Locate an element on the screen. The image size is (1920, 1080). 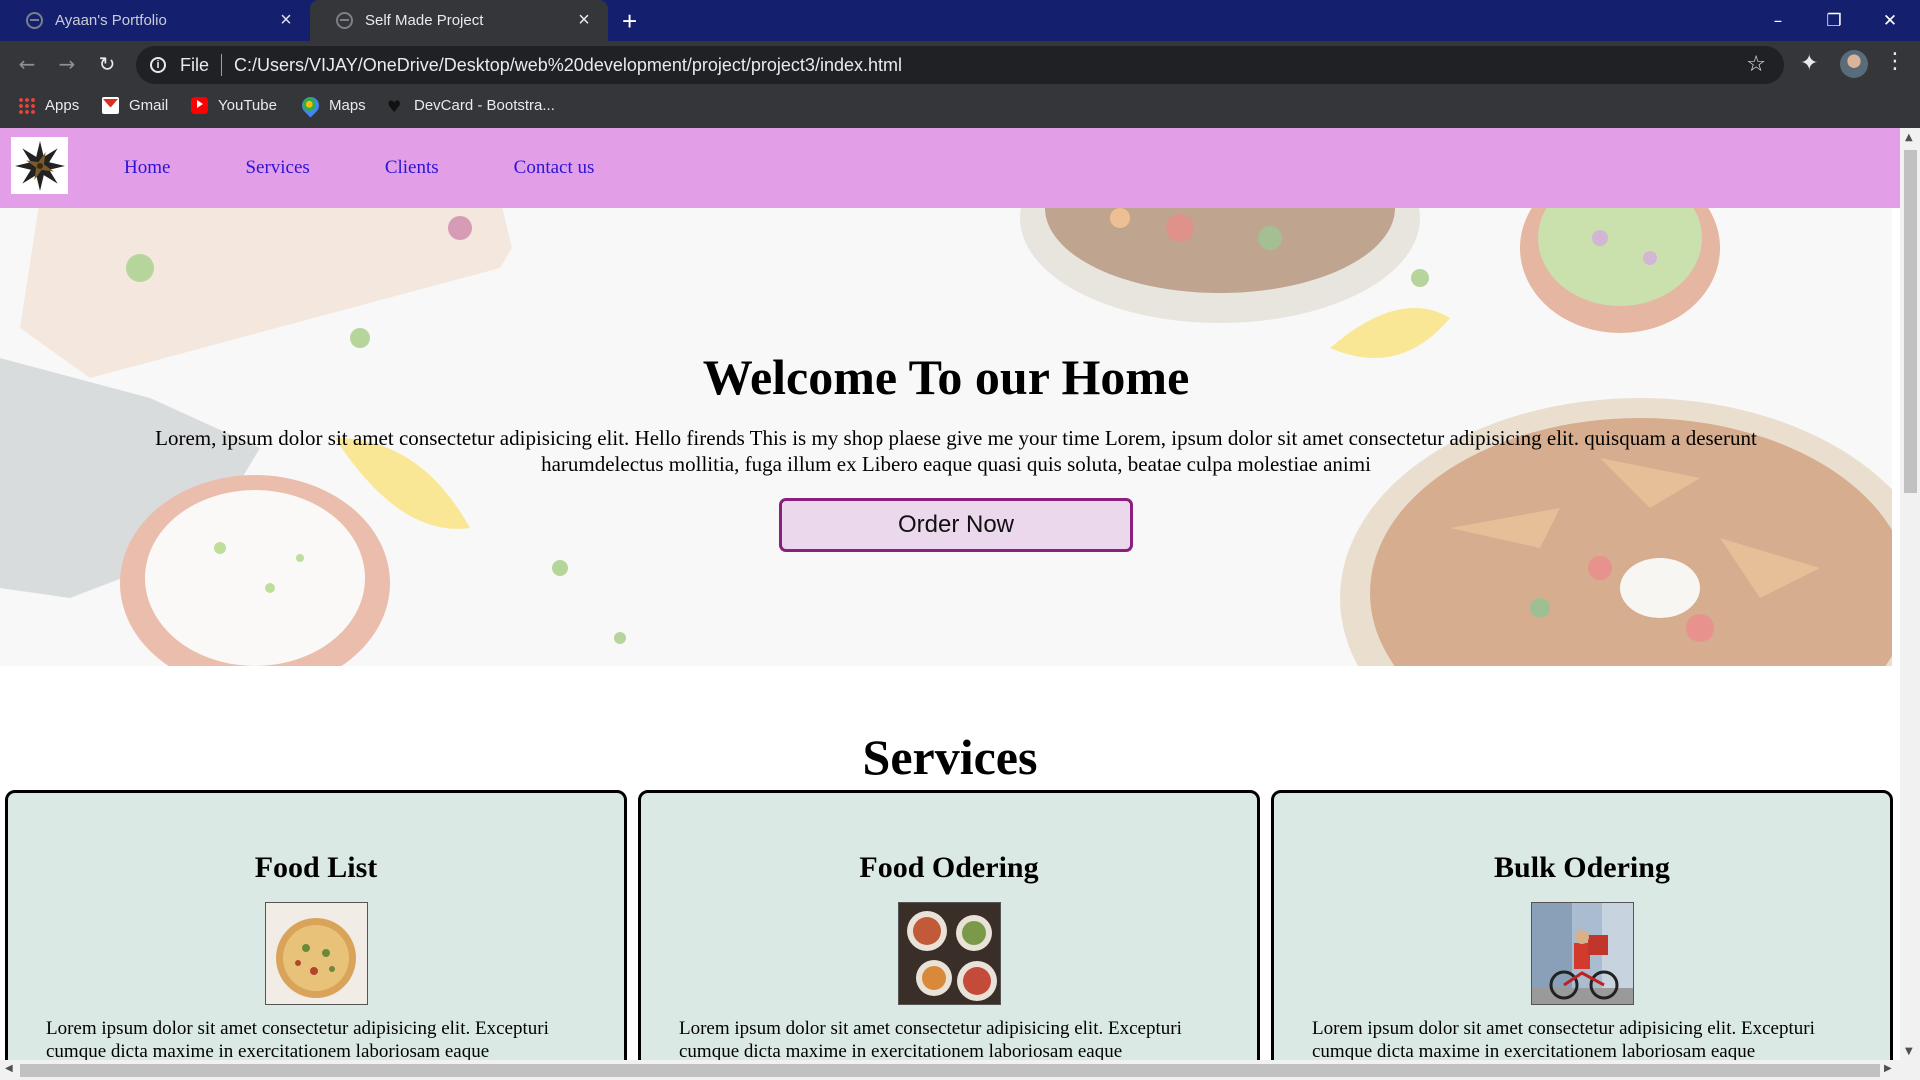
nav-link-home: Home is located at coordinates (147, 168).